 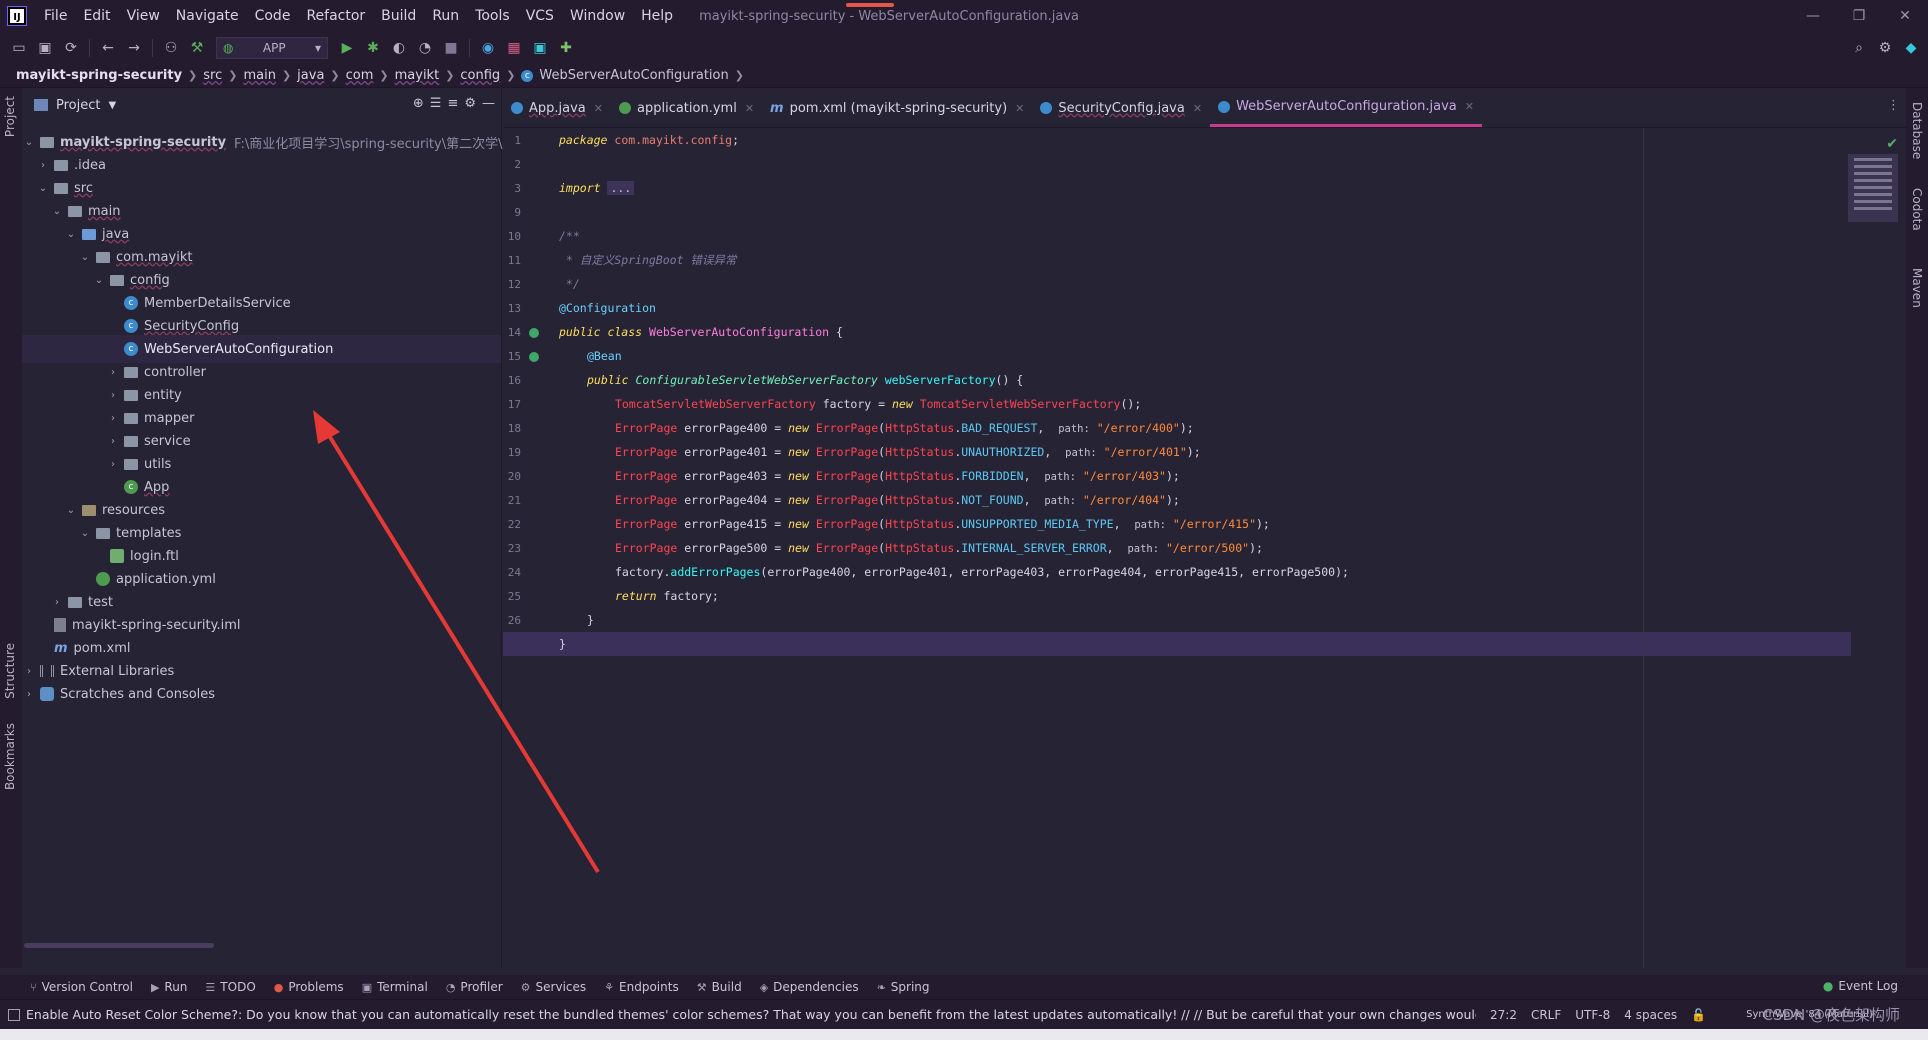 What do you see at coordinates (540, 16) in the screenshot?
I see `menu-vcs: VCS` at bounding box center [540, 16].